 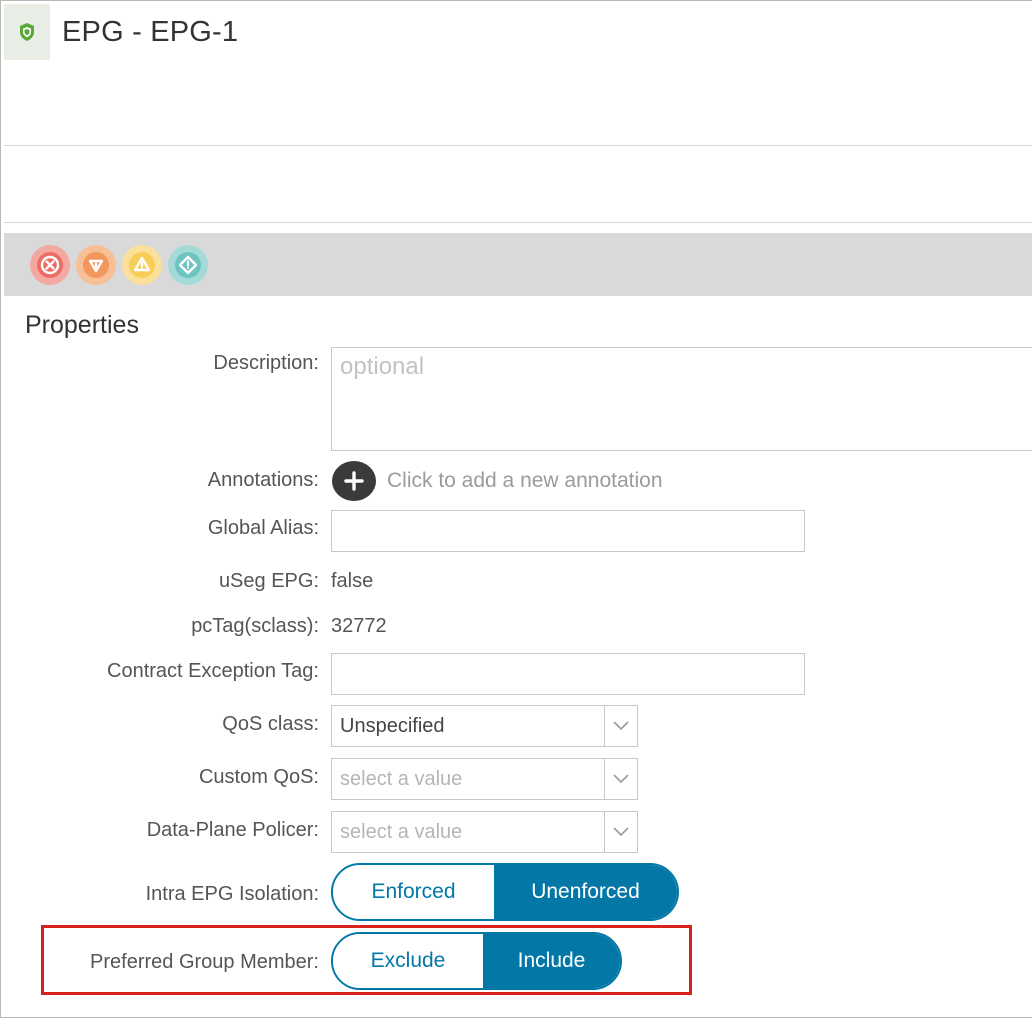 I want to click on data-plane-policer-row: Data-Plane Policer:, so click(x=160, y=830).